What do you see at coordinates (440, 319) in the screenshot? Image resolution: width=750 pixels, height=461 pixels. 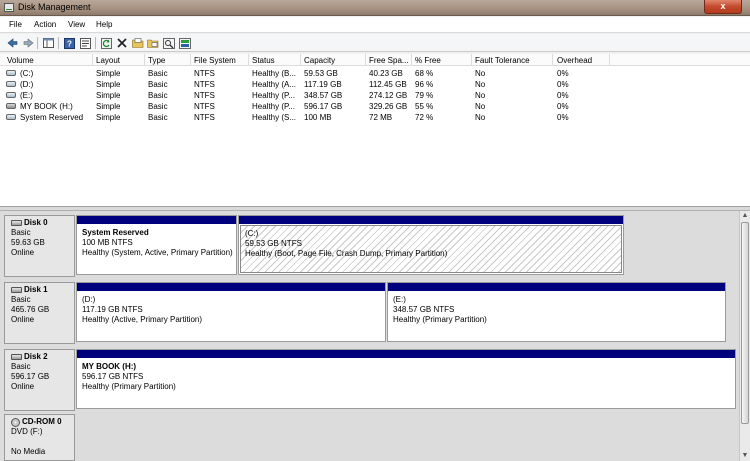 I see `partition-status: Healthy (Primary Partition)` at bounding box center [440, 319].